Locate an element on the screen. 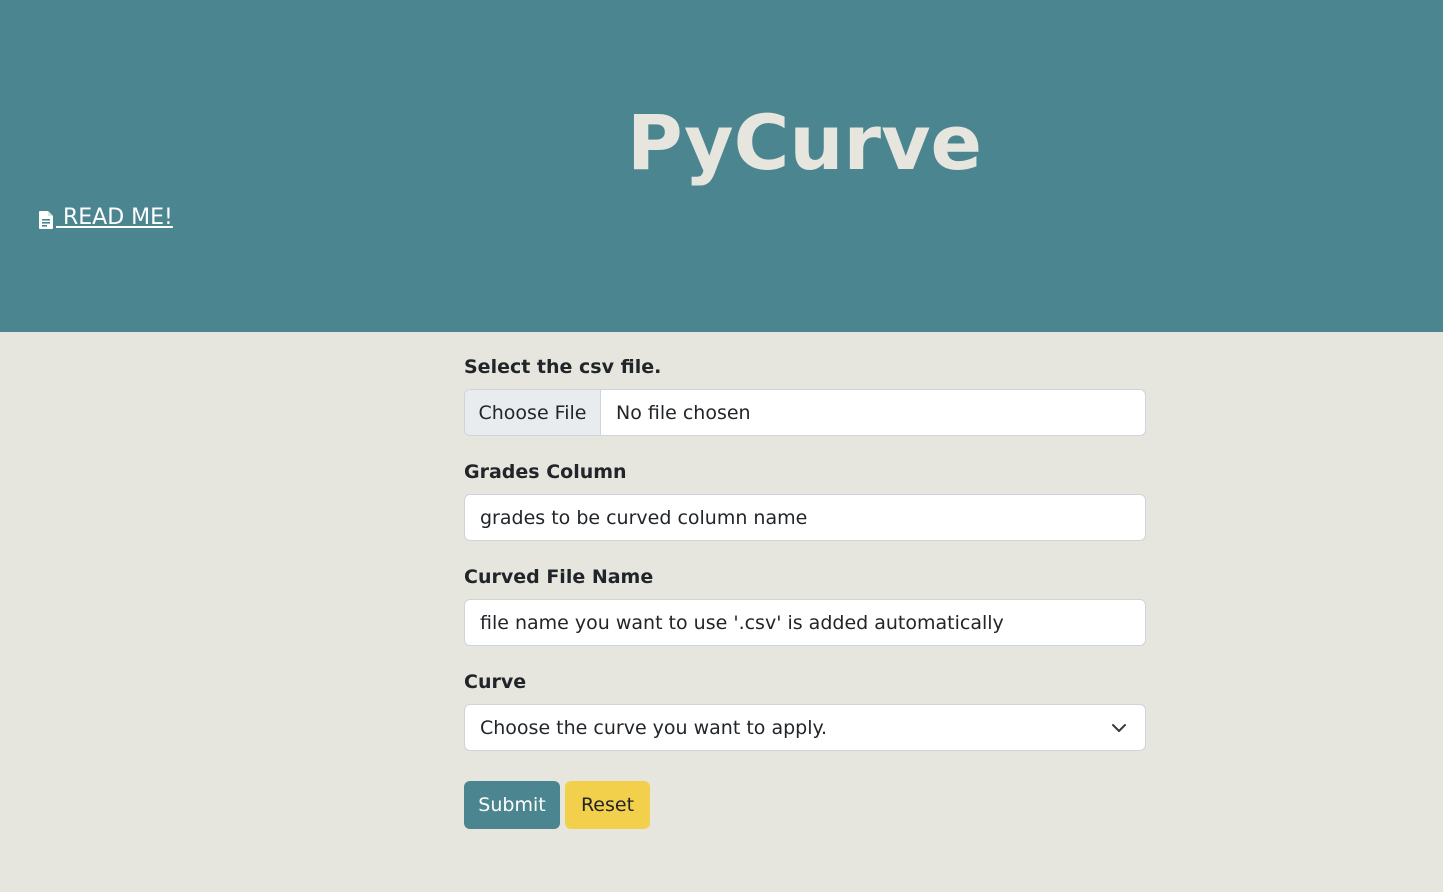 This screenshot has height=892, width=1443. curve-label: Curve is located at coordinates (495, 682).